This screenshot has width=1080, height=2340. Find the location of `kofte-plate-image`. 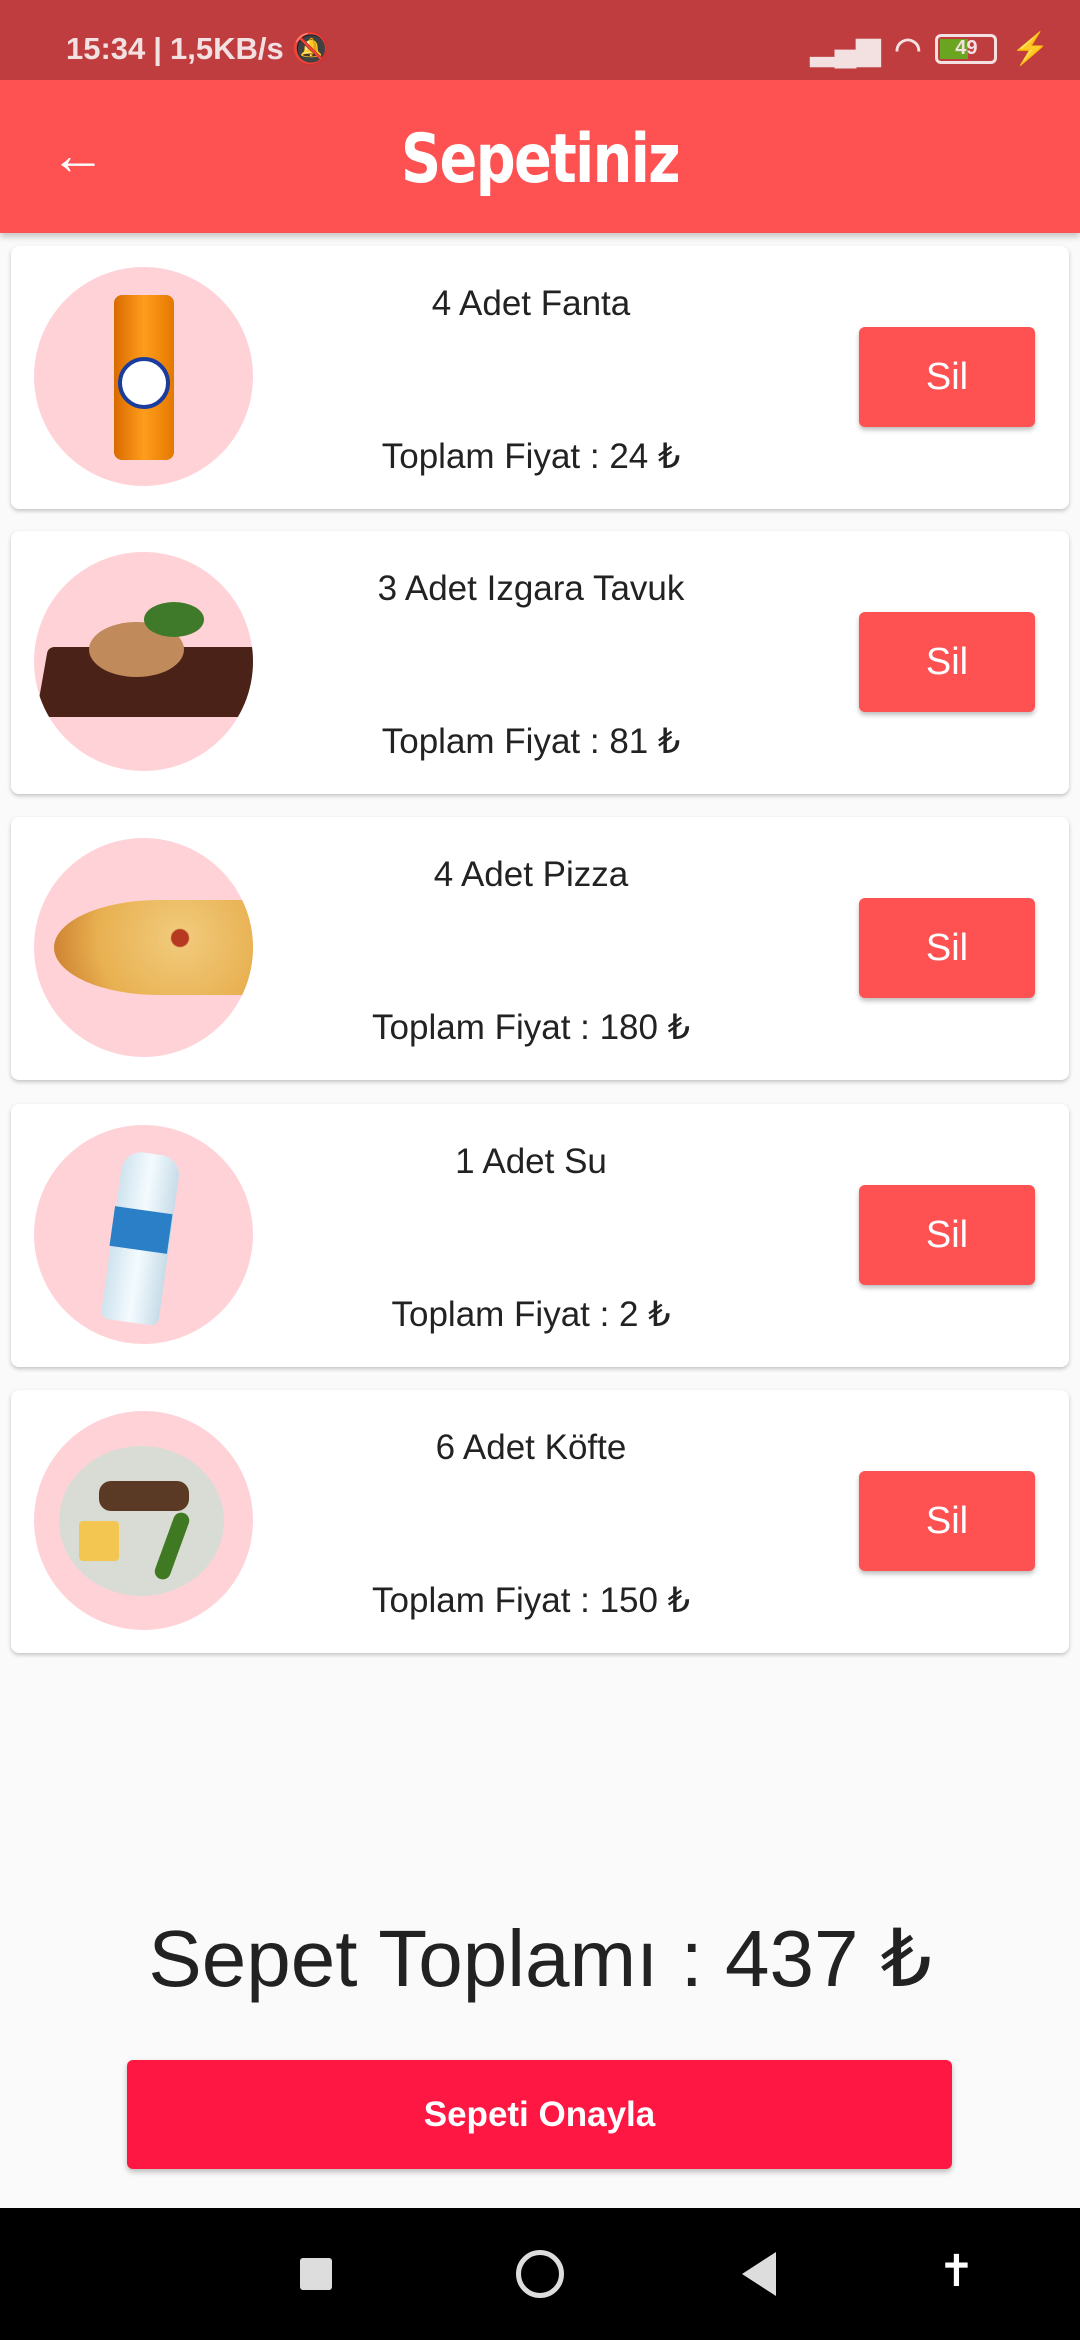

kofte-plate-image is located at coordinates (143, 1520).